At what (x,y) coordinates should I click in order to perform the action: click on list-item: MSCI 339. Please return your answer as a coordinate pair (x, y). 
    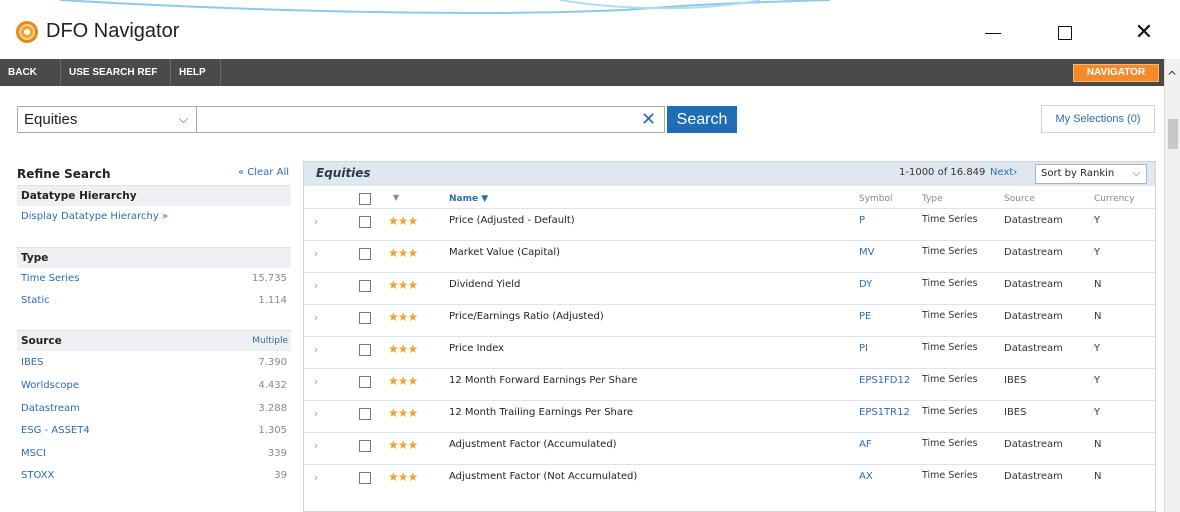
    Looking at the image, I should click on (154, 455).